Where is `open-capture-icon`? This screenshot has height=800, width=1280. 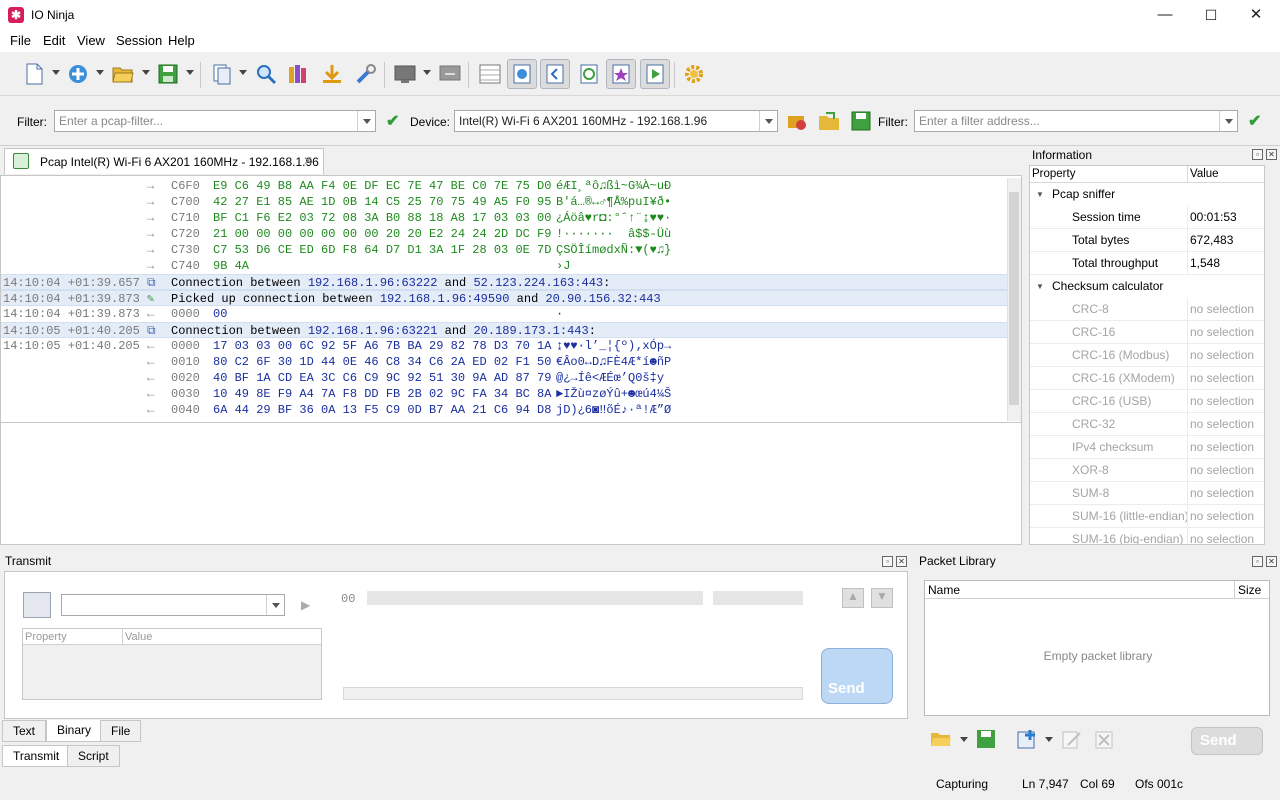
open-capture-icon is located at coordinates (829, 121).